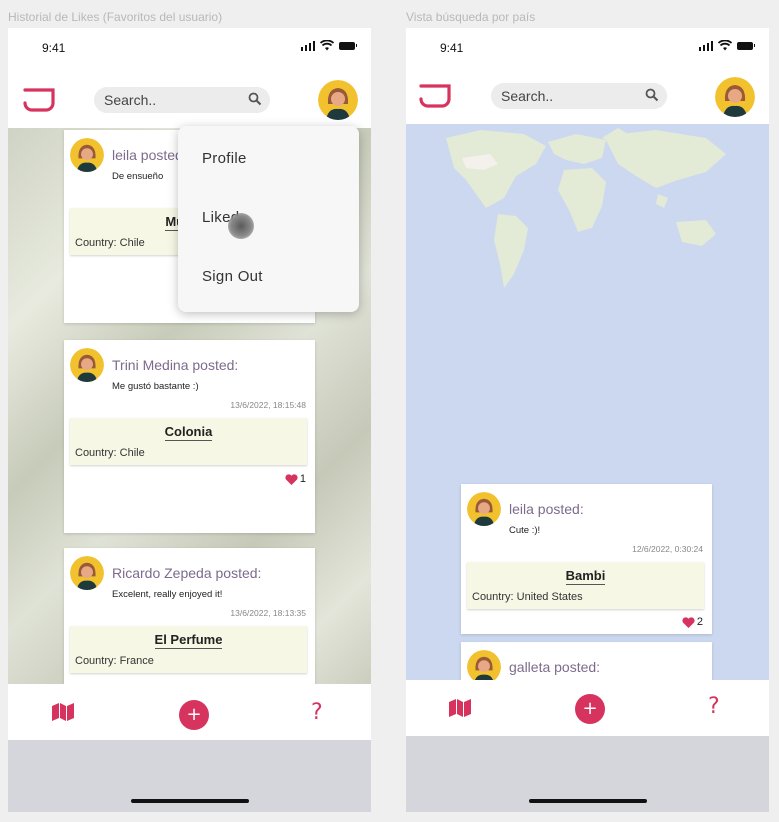  I want to click on menu-item-sign-out: Sign Out, so click(232, 276).